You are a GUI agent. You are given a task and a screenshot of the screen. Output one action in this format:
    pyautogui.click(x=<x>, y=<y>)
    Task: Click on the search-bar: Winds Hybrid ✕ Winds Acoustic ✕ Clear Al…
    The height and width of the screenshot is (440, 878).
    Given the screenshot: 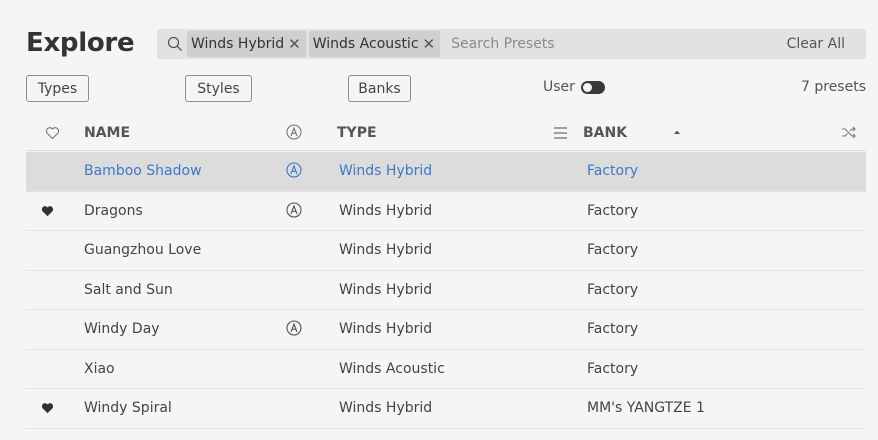 What is the action you would take?
    pyautogui.click(x=511, y=44)
    